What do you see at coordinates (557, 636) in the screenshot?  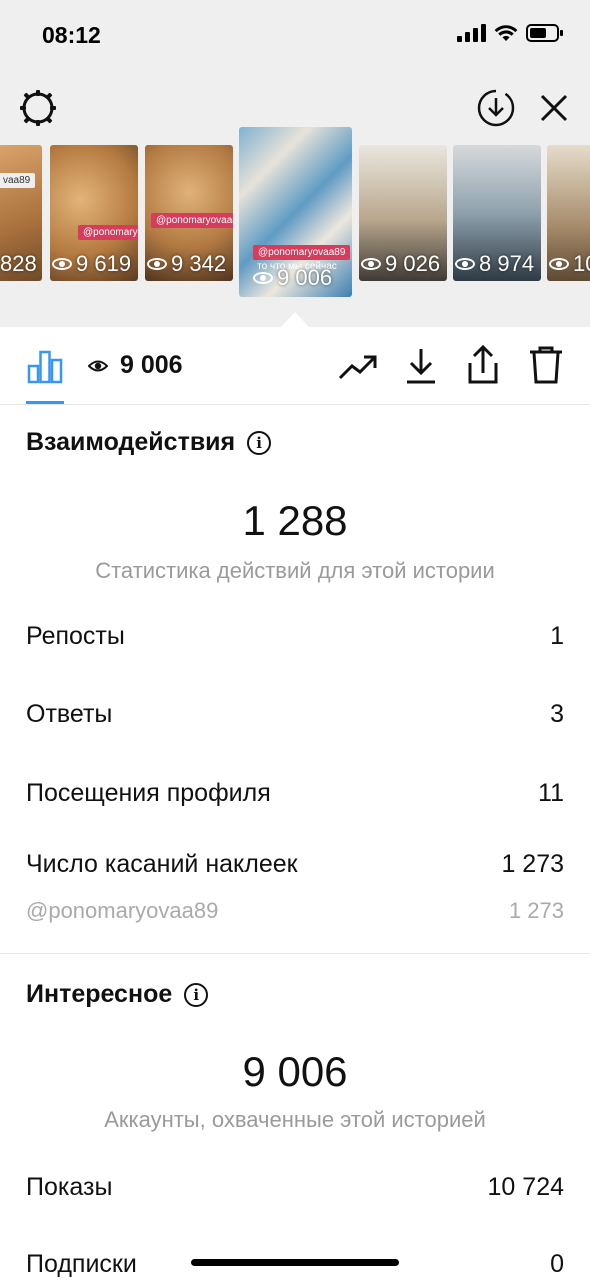 I see `metric-value: 1` at bounding box center [557, 636].